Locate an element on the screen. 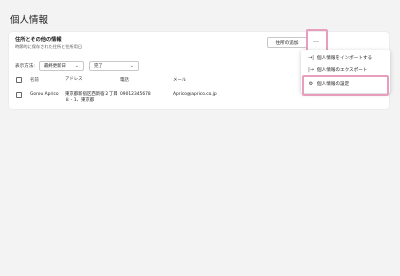  sort-select: 最終更新日 ⌄ is located at coordinates (61, 65).